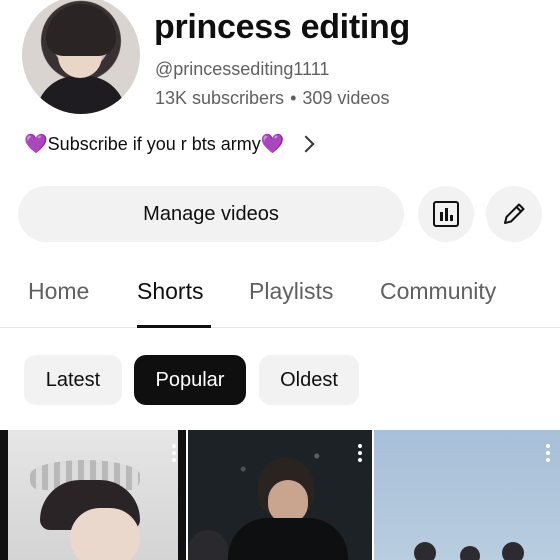 This screenshot has width=560, height=560. Describe the element at coordinates (438, 291) in the screenshot. I see `tab-community: Community` at that location.